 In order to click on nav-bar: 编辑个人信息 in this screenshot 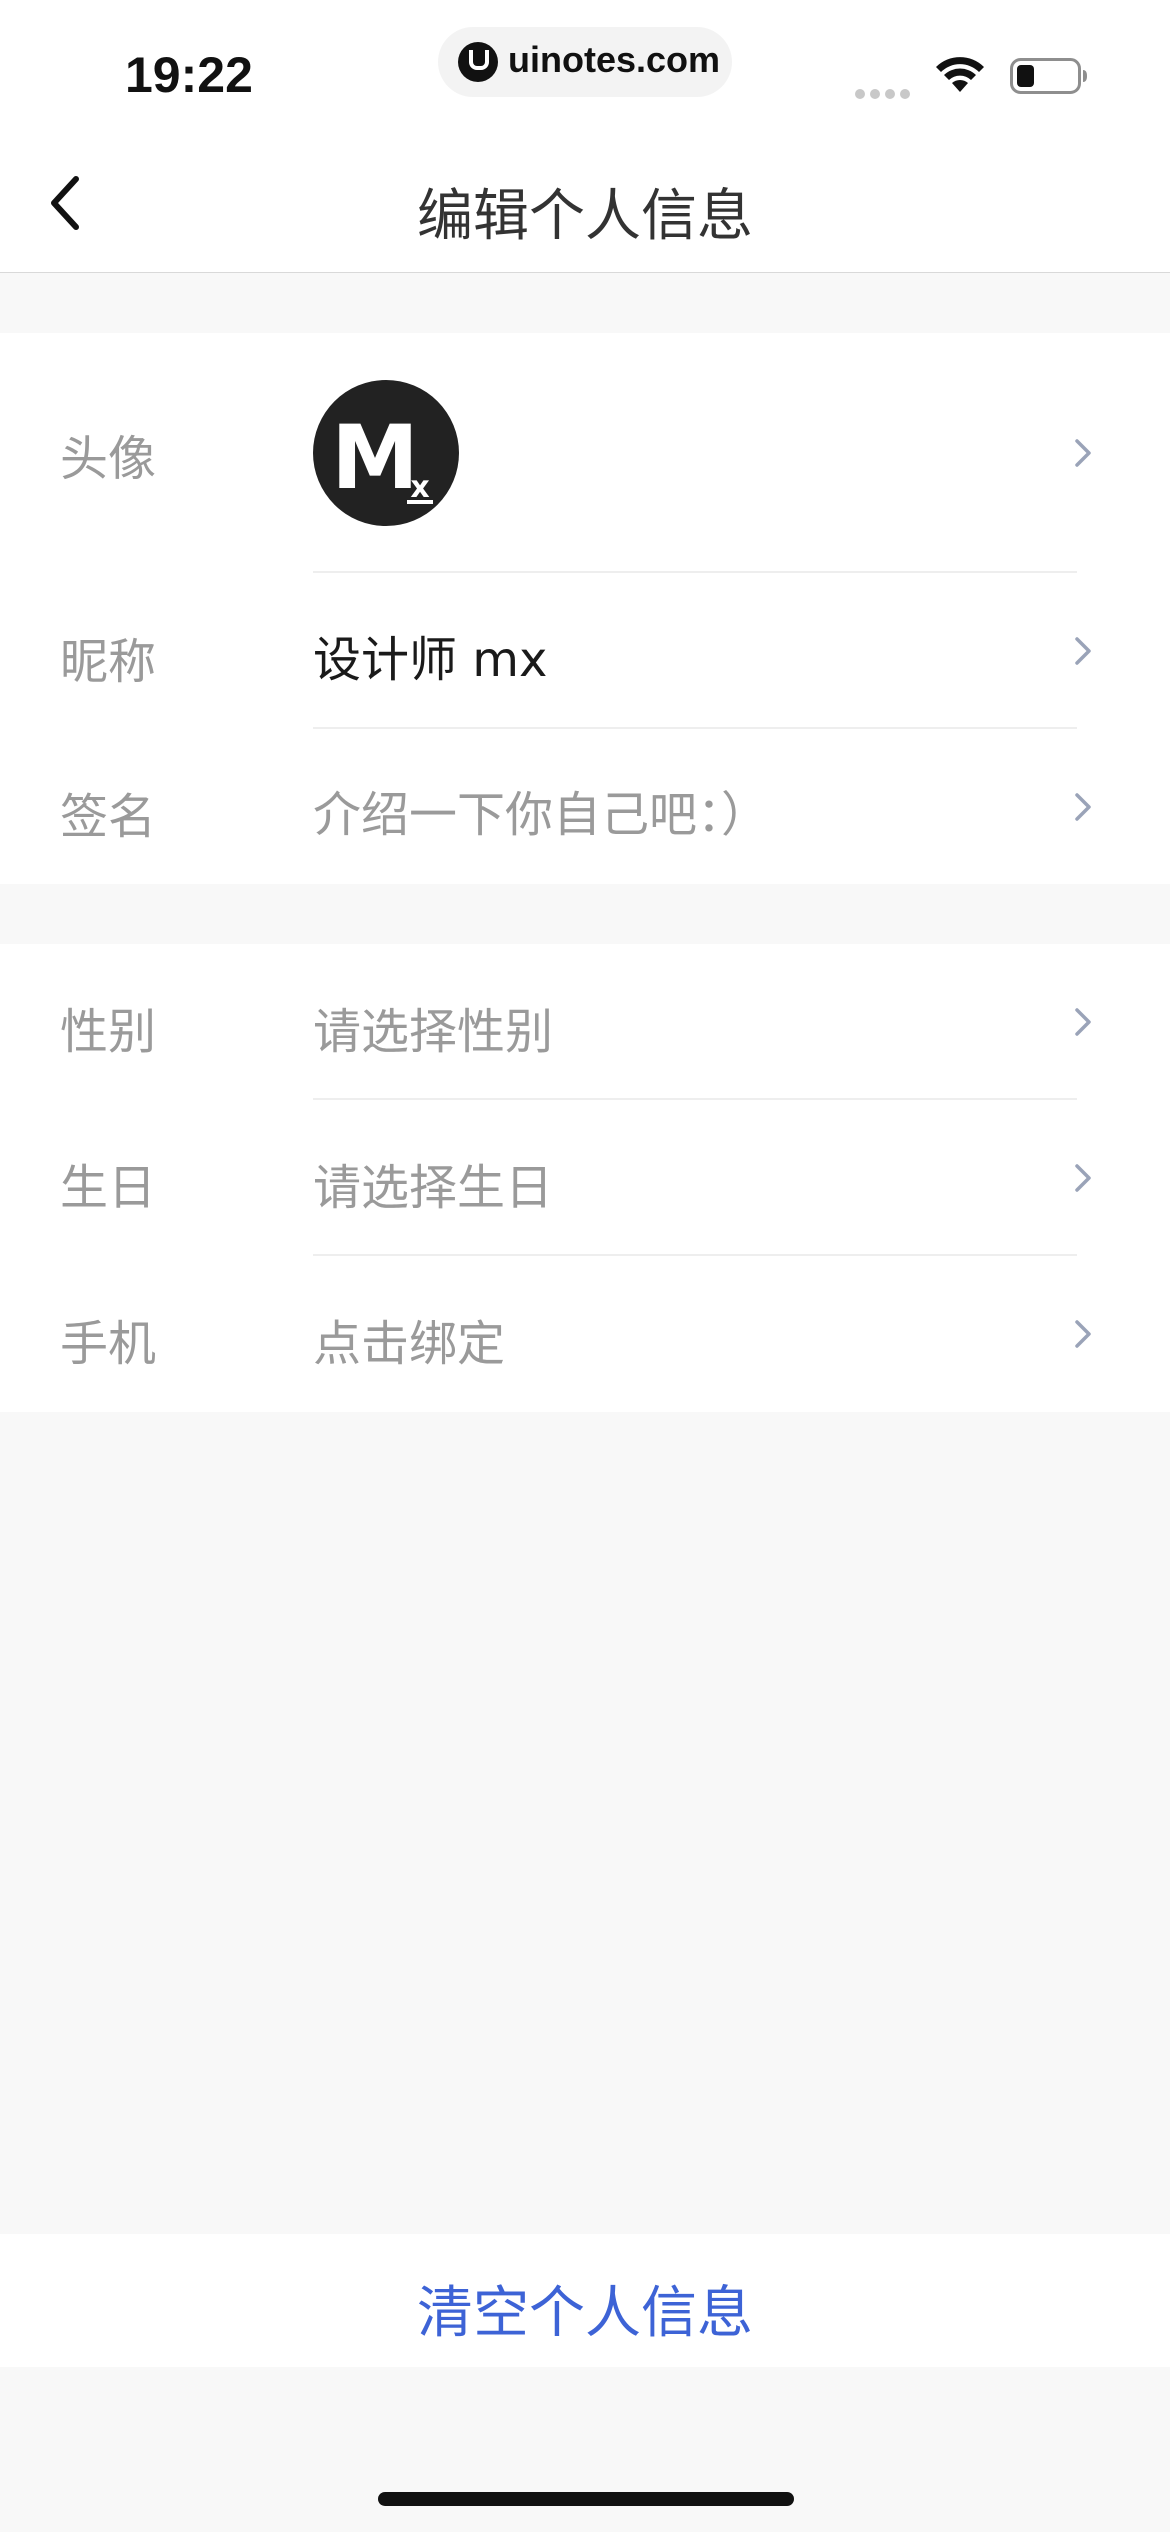, I will do `click(585, 204)`.